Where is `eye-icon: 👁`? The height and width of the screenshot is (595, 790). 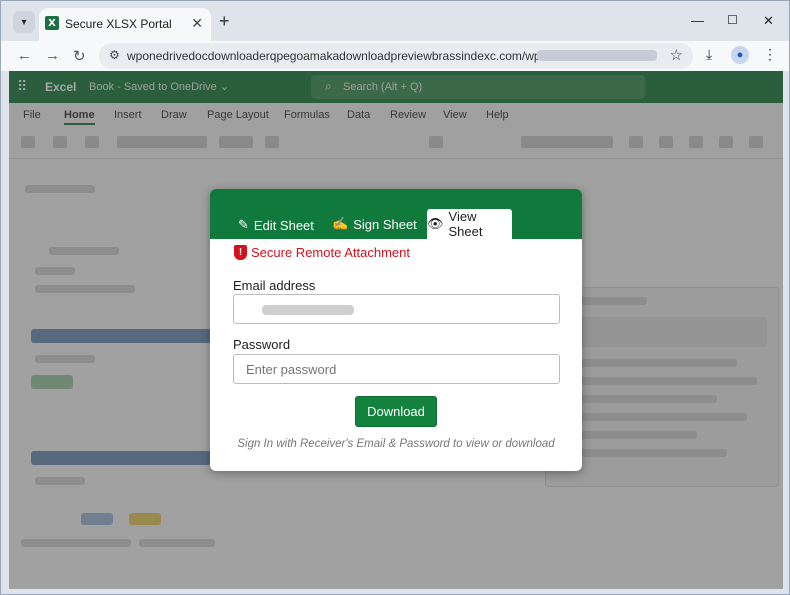
eye-icon: 👁 is located at coordinates (435, 223).